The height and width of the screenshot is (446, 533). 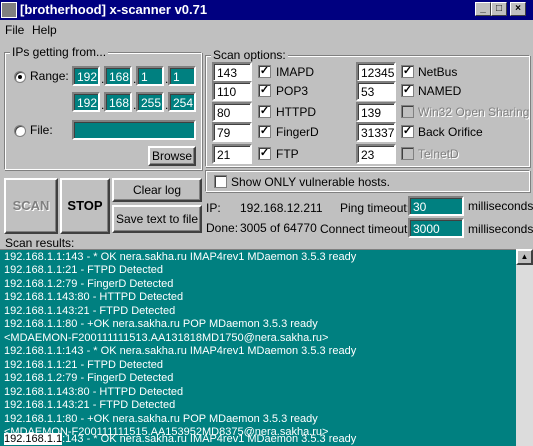 I want to click on scroll-up-arrow-icon: ▲, so click(x=524, y=257).